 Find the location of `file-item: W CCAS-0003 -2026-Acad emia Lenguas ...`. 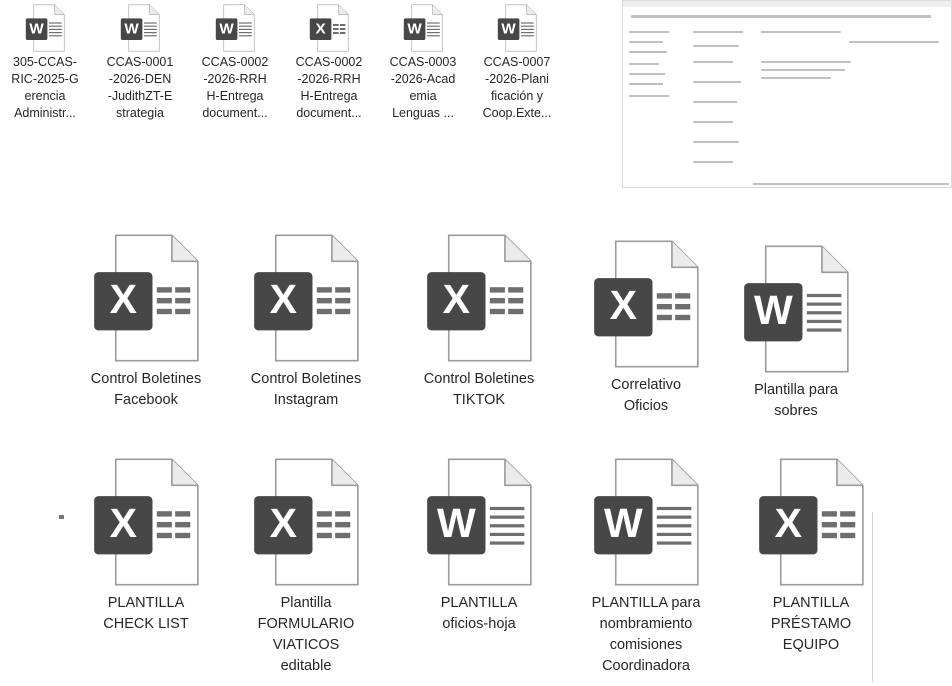

file-item: W CCAS-0003 -2026-Acad emia Lenguas ... is located at coordinates (423, 63).